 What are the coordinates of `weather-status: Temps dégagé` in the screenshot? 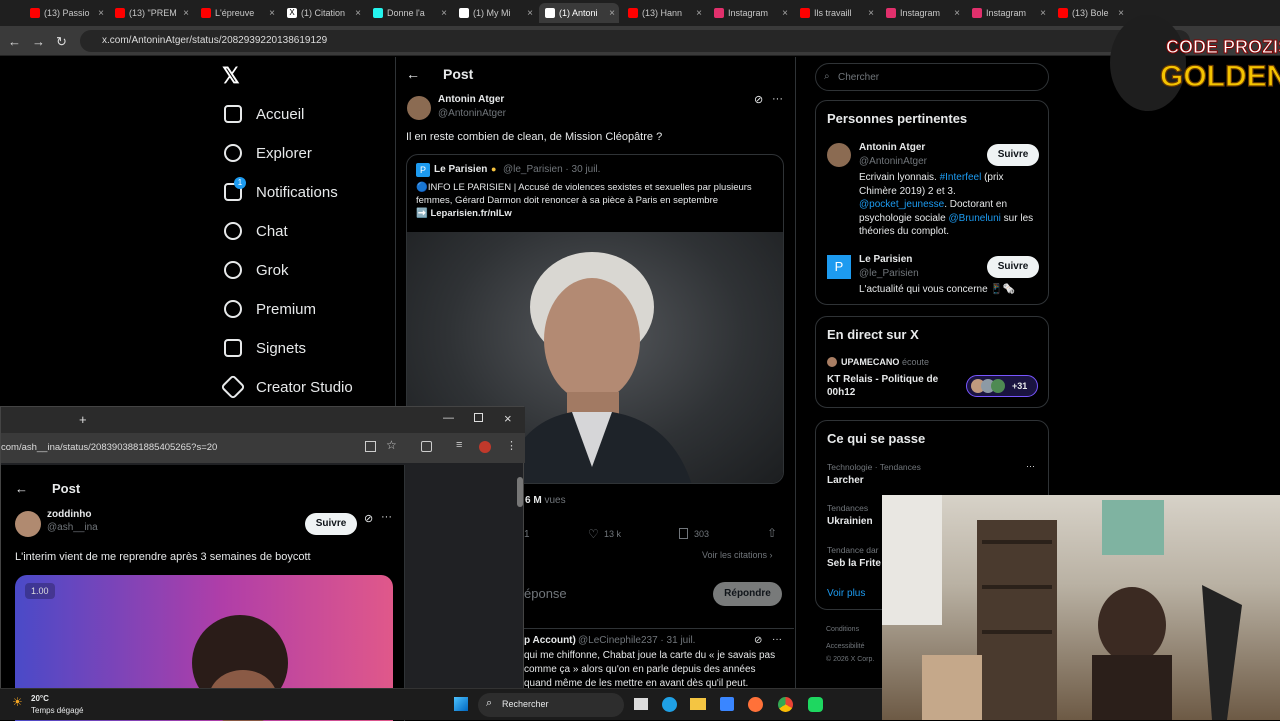 It's located at (57, 710).